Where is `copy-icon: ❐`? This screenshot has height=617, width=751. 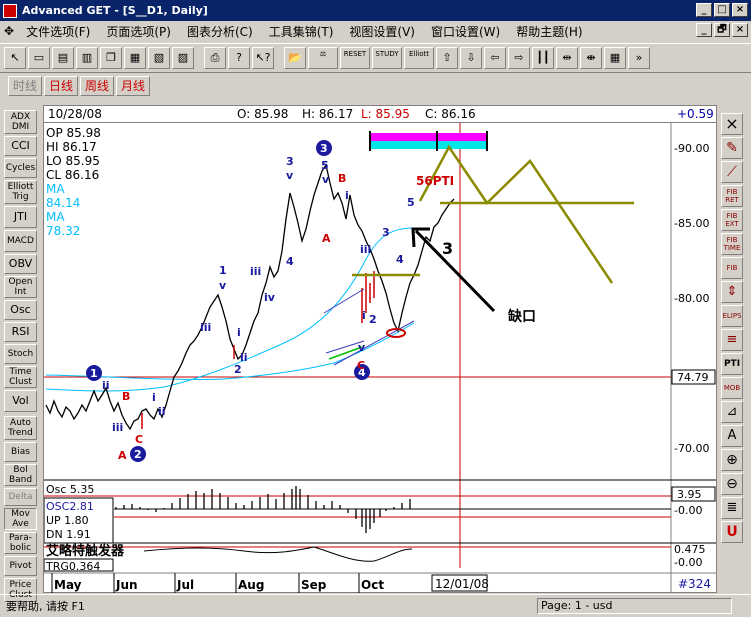
copy-icon: ❐ is located at coordinates (111, 58).